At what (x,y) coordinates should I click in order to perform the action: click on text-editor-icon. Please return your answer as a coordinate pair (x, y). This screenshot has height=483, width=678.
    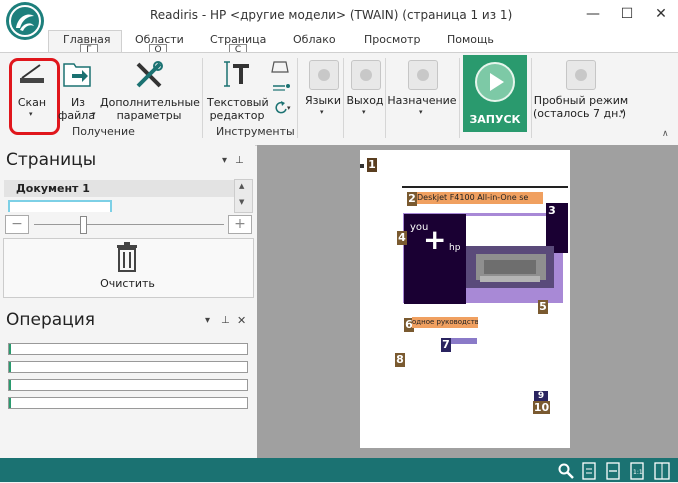
    Looking at the image, I should click on (238, 75).